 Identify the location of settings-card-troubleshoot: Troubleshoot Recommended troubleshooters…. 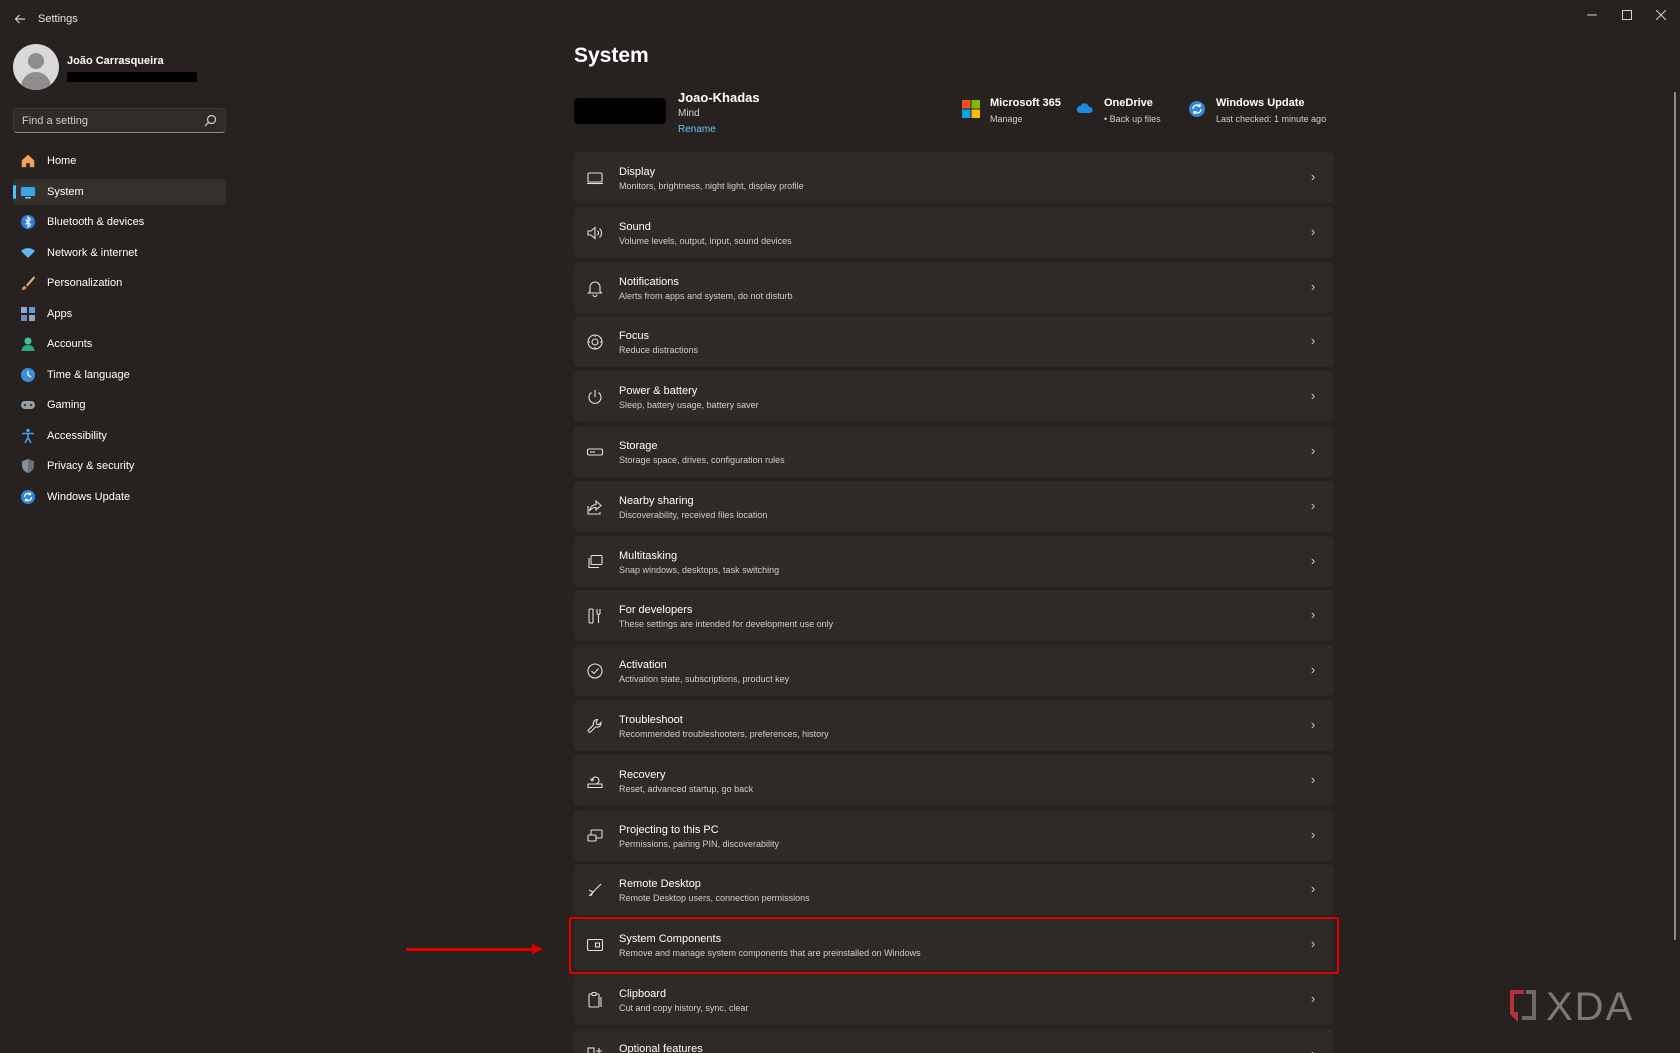
(954, 725).